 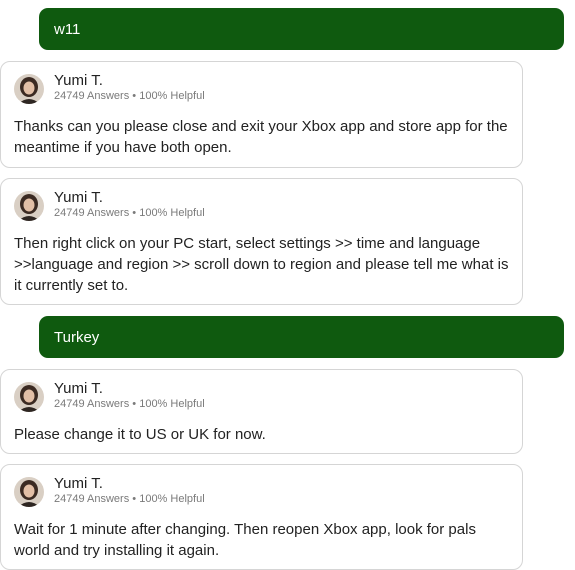 What do you see at coordinates (77, 337) in the screenshot?
I see `user-message-text: Turkey` at bounding box center [77, 337].